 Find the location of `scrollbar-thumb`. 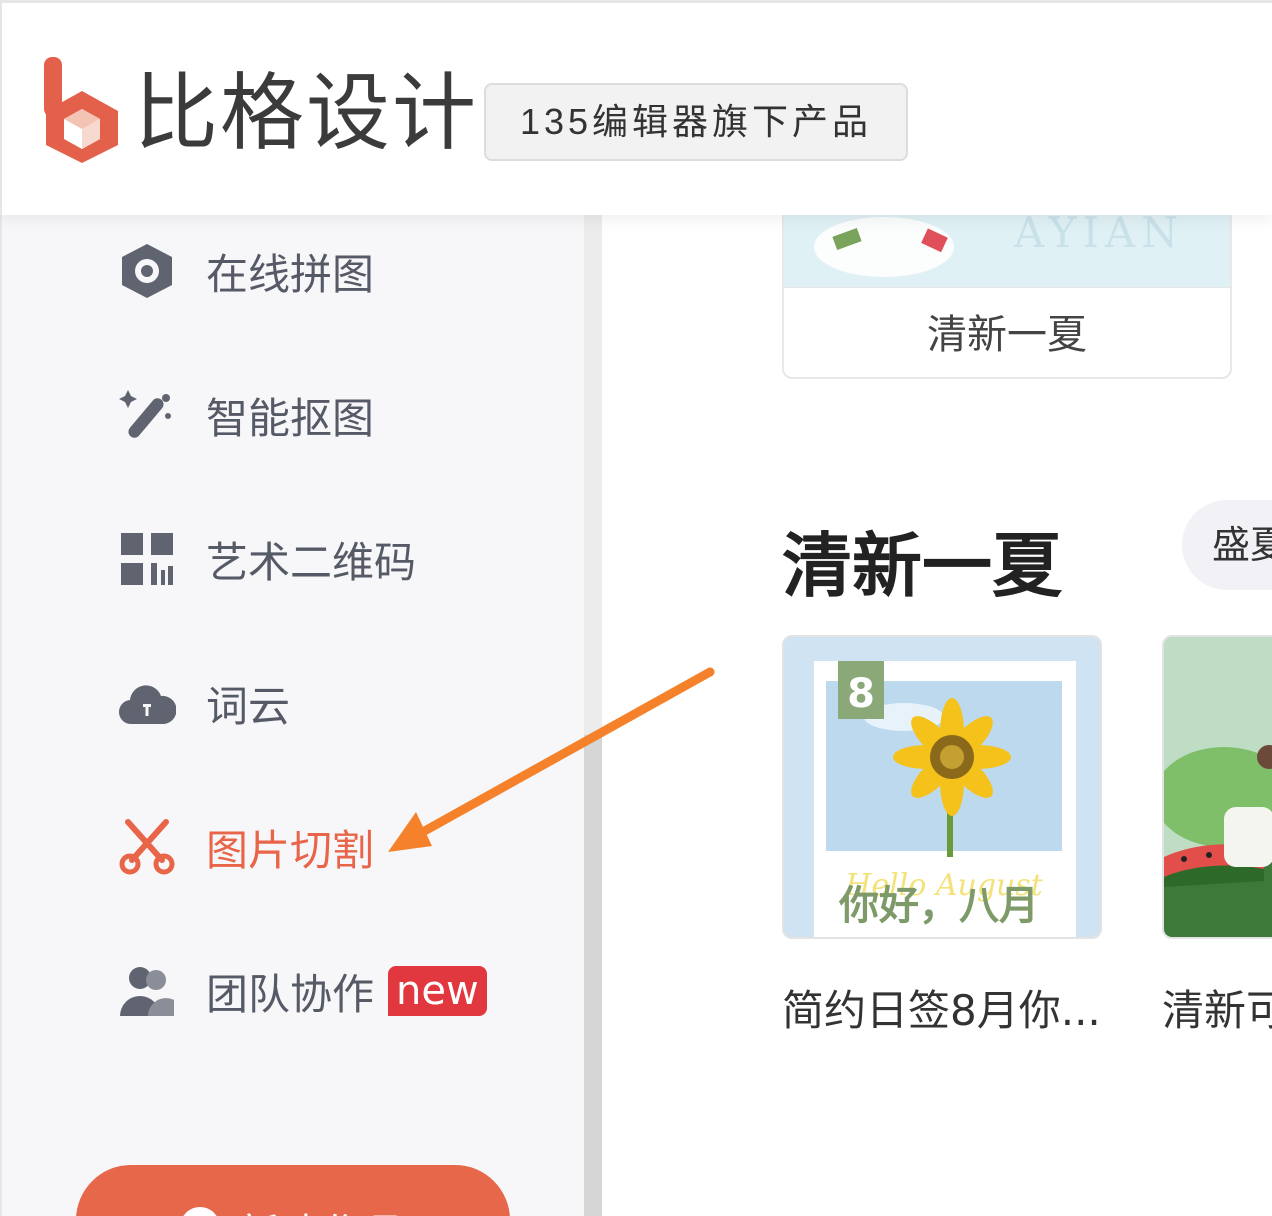

scrollbar-thumb is located at coordinates (593, 975).